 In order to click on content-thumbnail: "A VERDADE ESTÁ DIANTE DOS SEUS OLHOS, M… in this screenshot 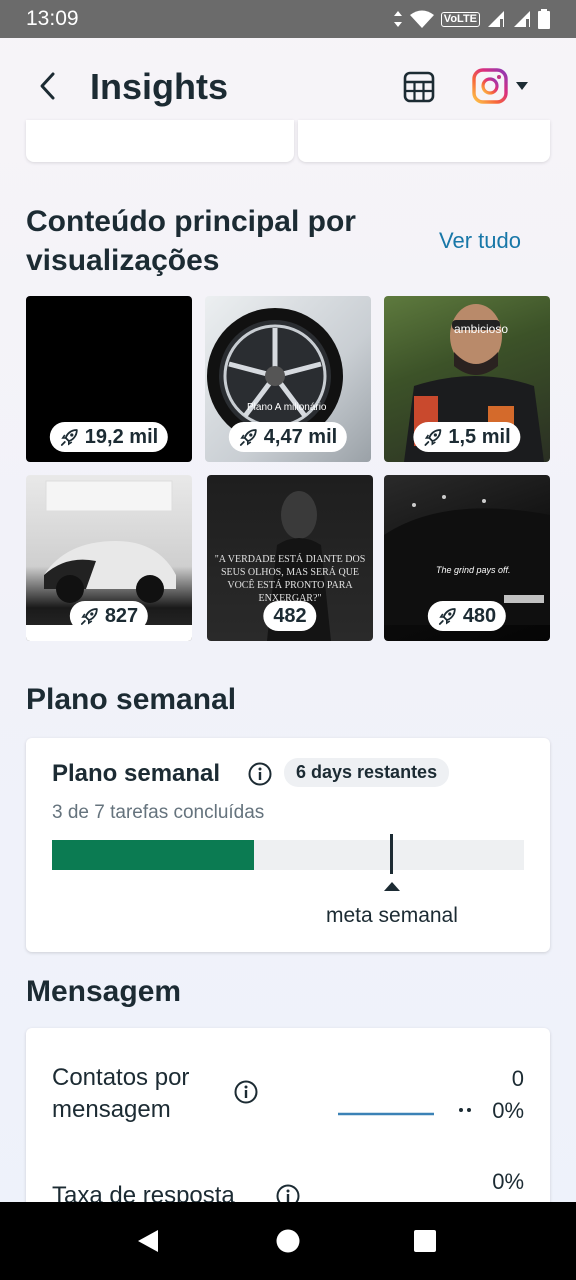, I will do `click(290, 558)`.